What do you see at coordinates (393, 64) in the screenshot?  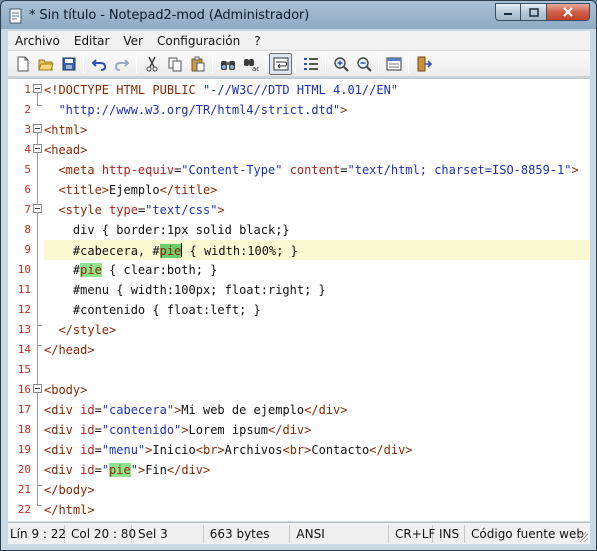 I see `settings-button` at bounding box center [393, 64].